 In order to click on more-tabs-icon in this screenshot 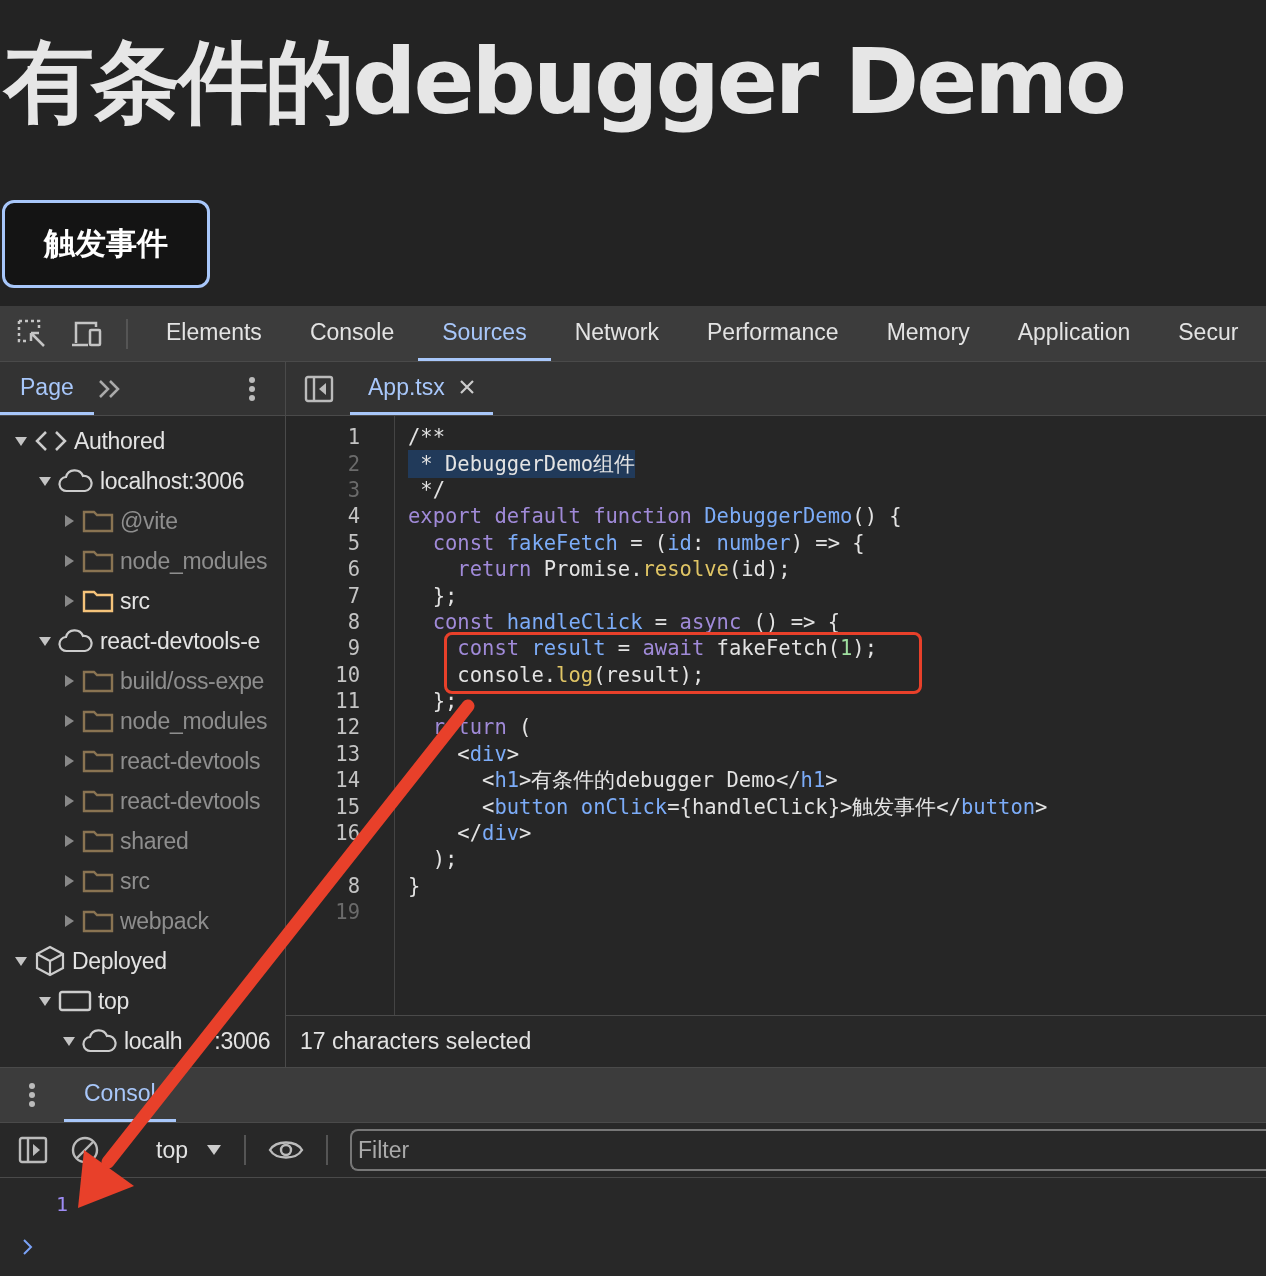, I will do `click(109, 388)`.